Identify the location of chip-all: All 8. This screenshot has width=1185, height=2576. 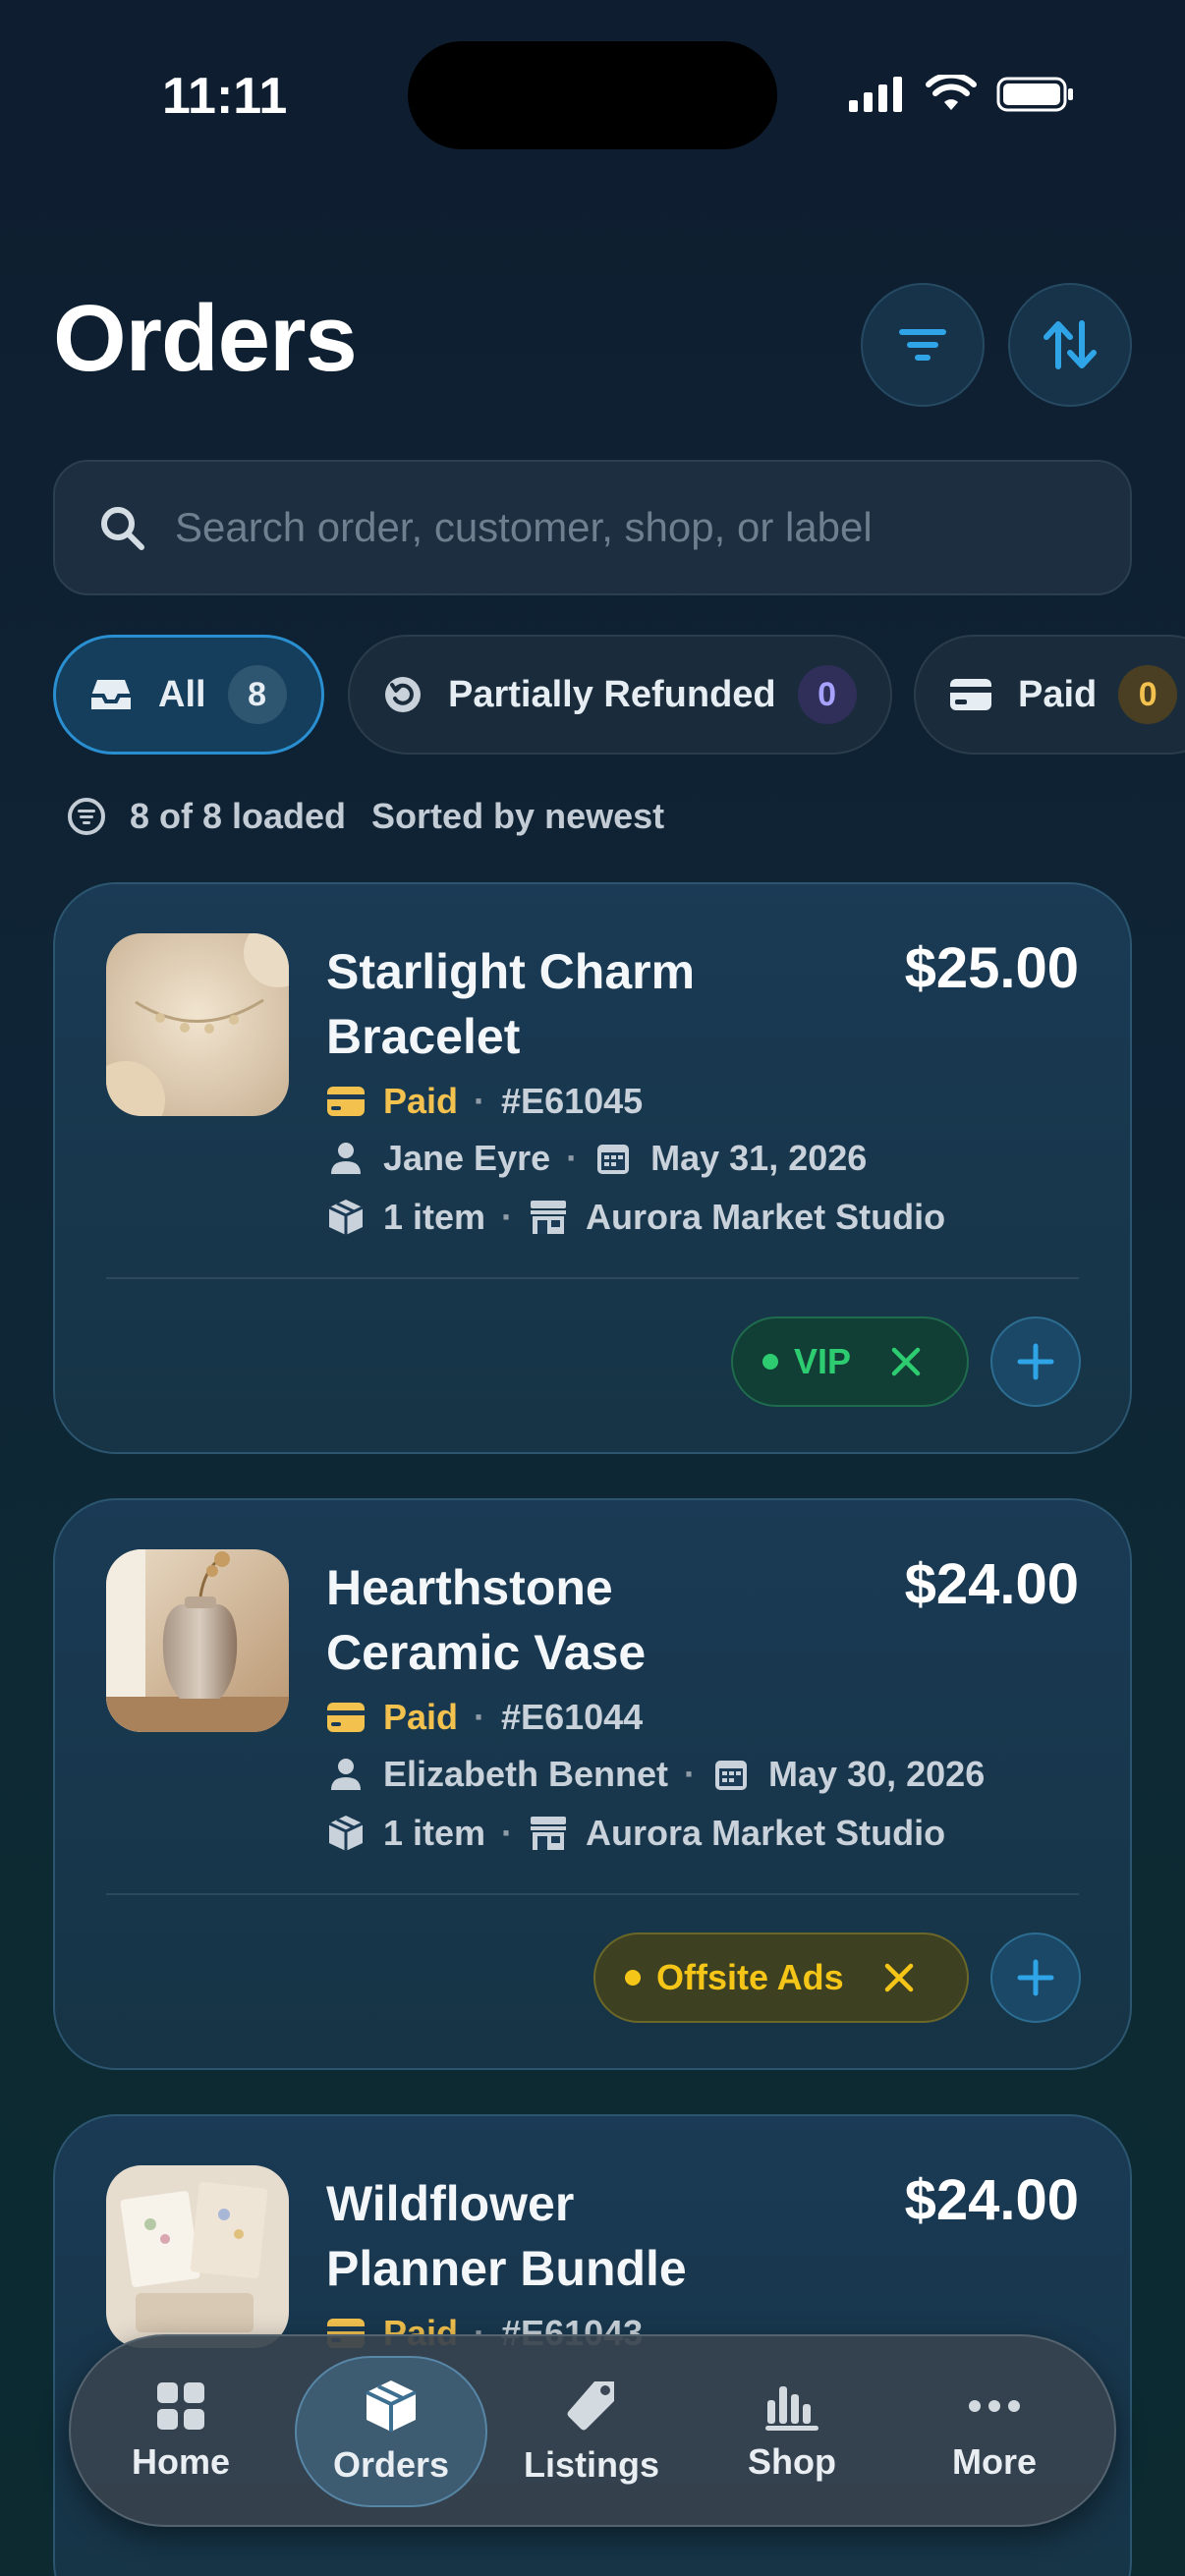
(189, 695).